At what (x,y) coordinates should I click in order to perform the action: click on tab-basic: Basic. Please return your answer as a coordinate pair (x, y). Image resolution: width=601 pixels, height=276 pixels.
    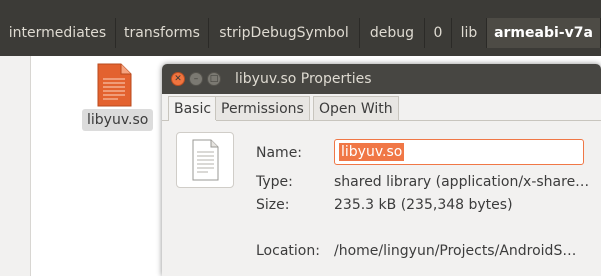
    Looking at the image, I should click on (193, 108).